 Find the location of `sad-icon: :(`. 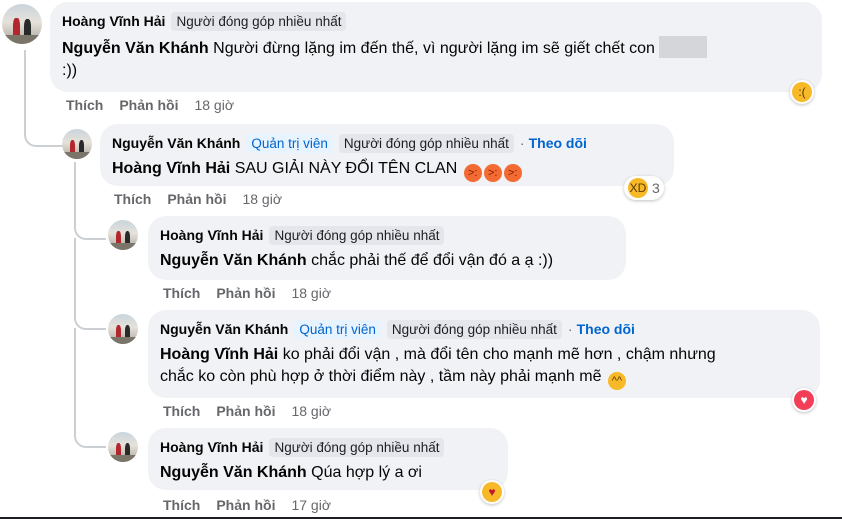

sad-icon: :( is located at coordinates (802, 92).